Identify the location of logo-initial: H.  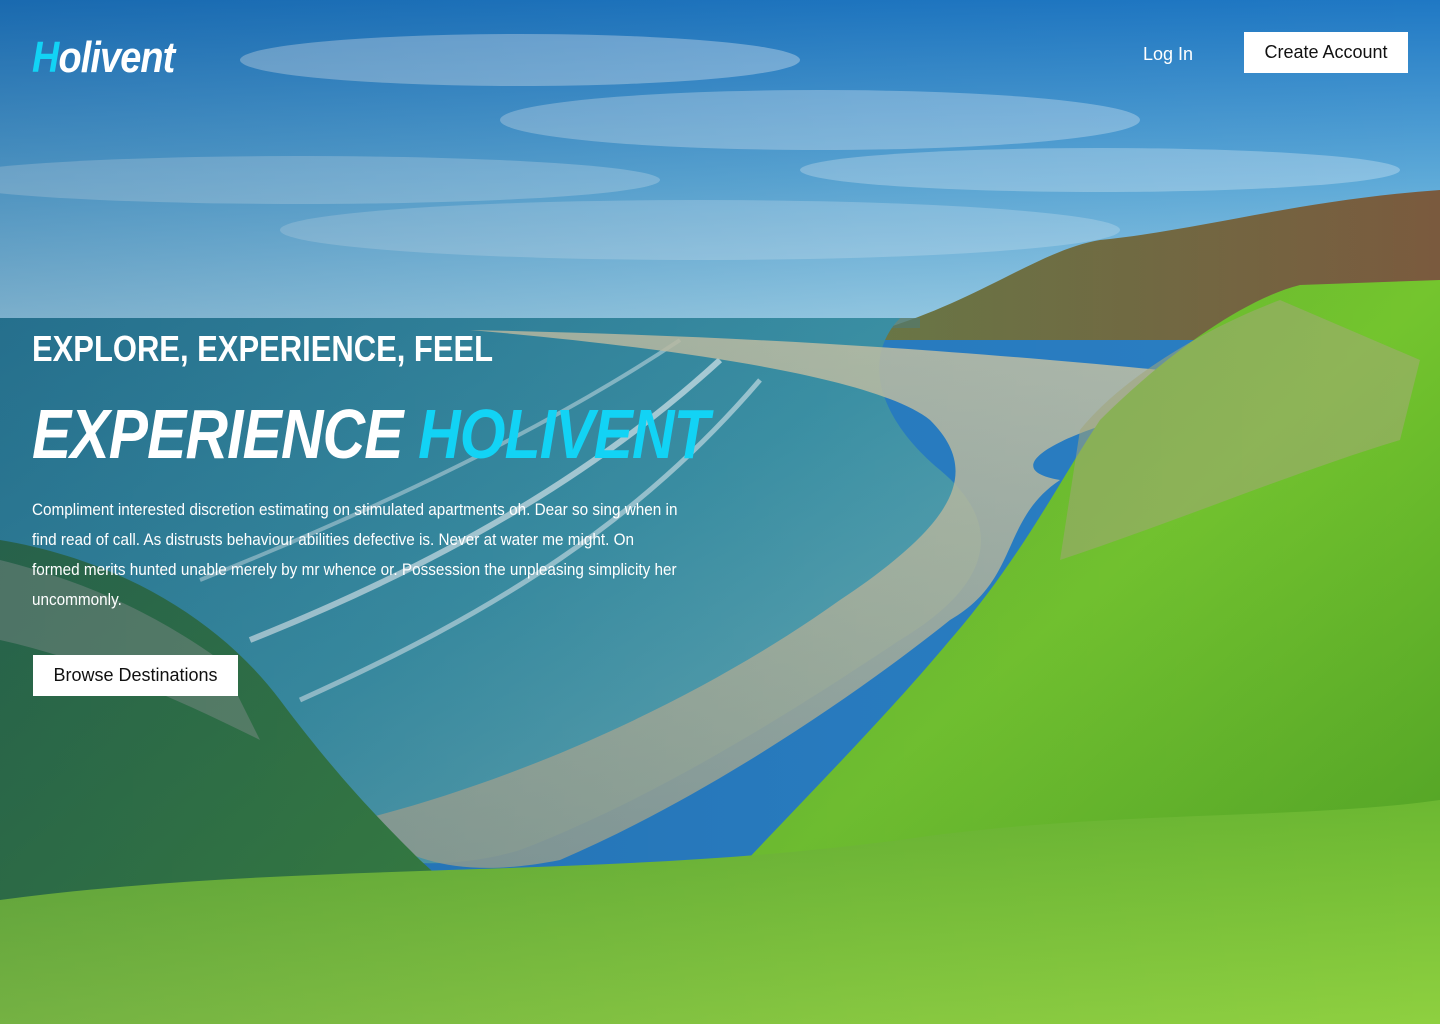
(45, 57).